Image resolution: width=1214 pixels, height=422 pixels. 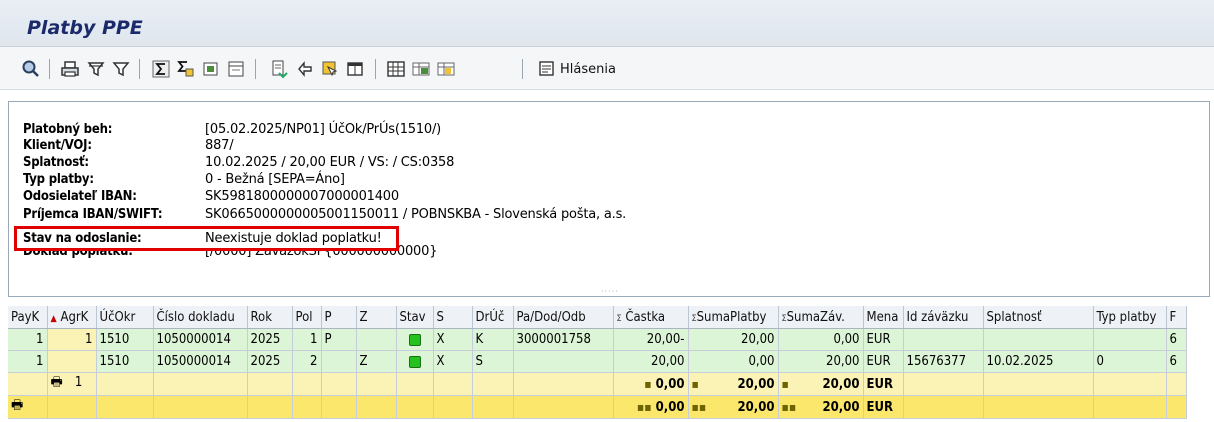 I want to click on send-status-value: Neexistuje doklad poplatku!, so click(x=293, y=238).